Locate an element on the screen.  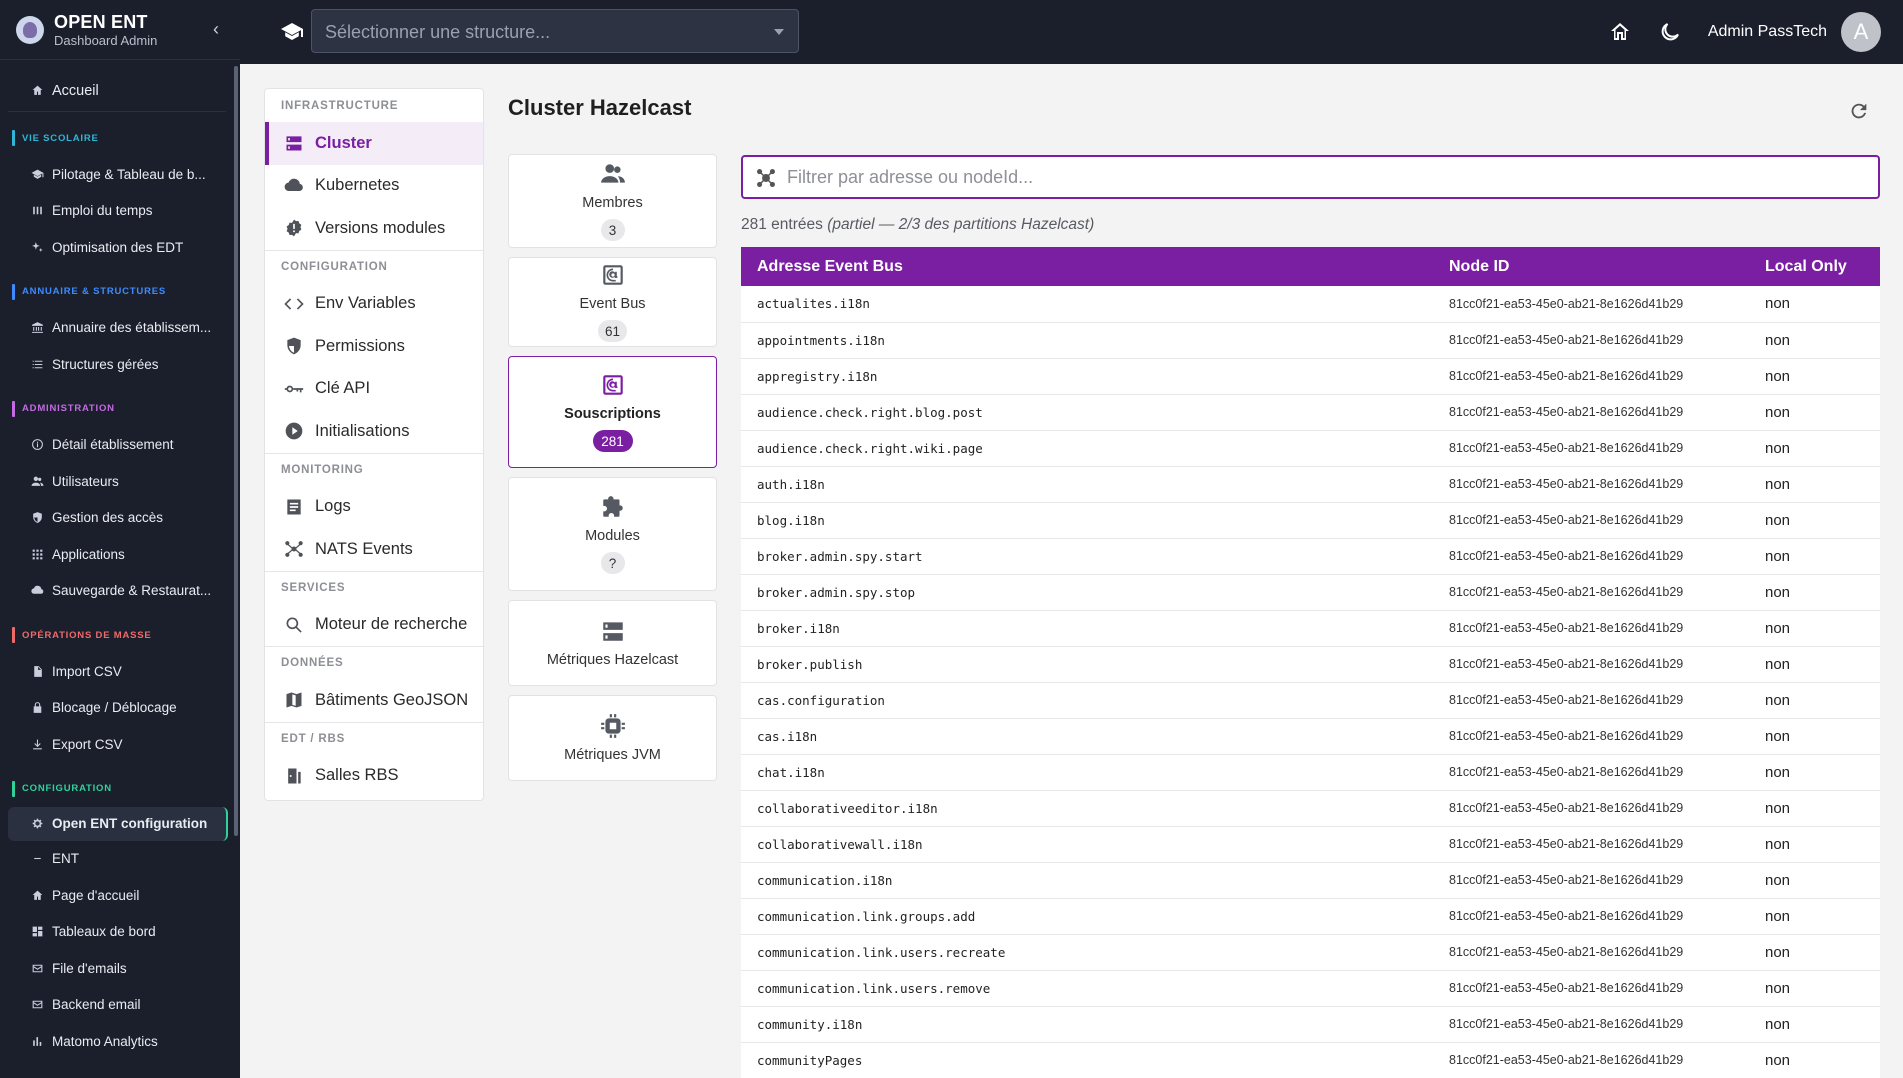
column-header: Adresse Event Bus is located at coordinates (1087, 266).